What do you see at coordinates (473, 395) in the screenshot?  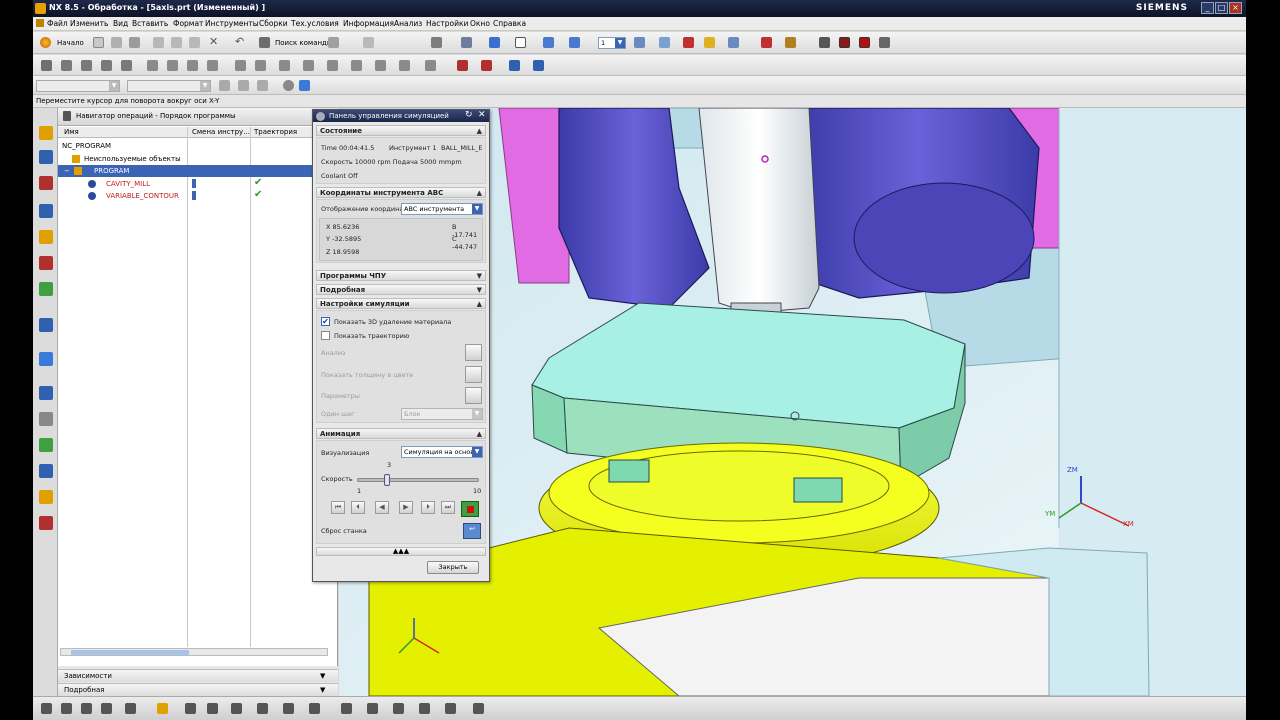 I see `parameters-button` at bounding box center [473, 395].